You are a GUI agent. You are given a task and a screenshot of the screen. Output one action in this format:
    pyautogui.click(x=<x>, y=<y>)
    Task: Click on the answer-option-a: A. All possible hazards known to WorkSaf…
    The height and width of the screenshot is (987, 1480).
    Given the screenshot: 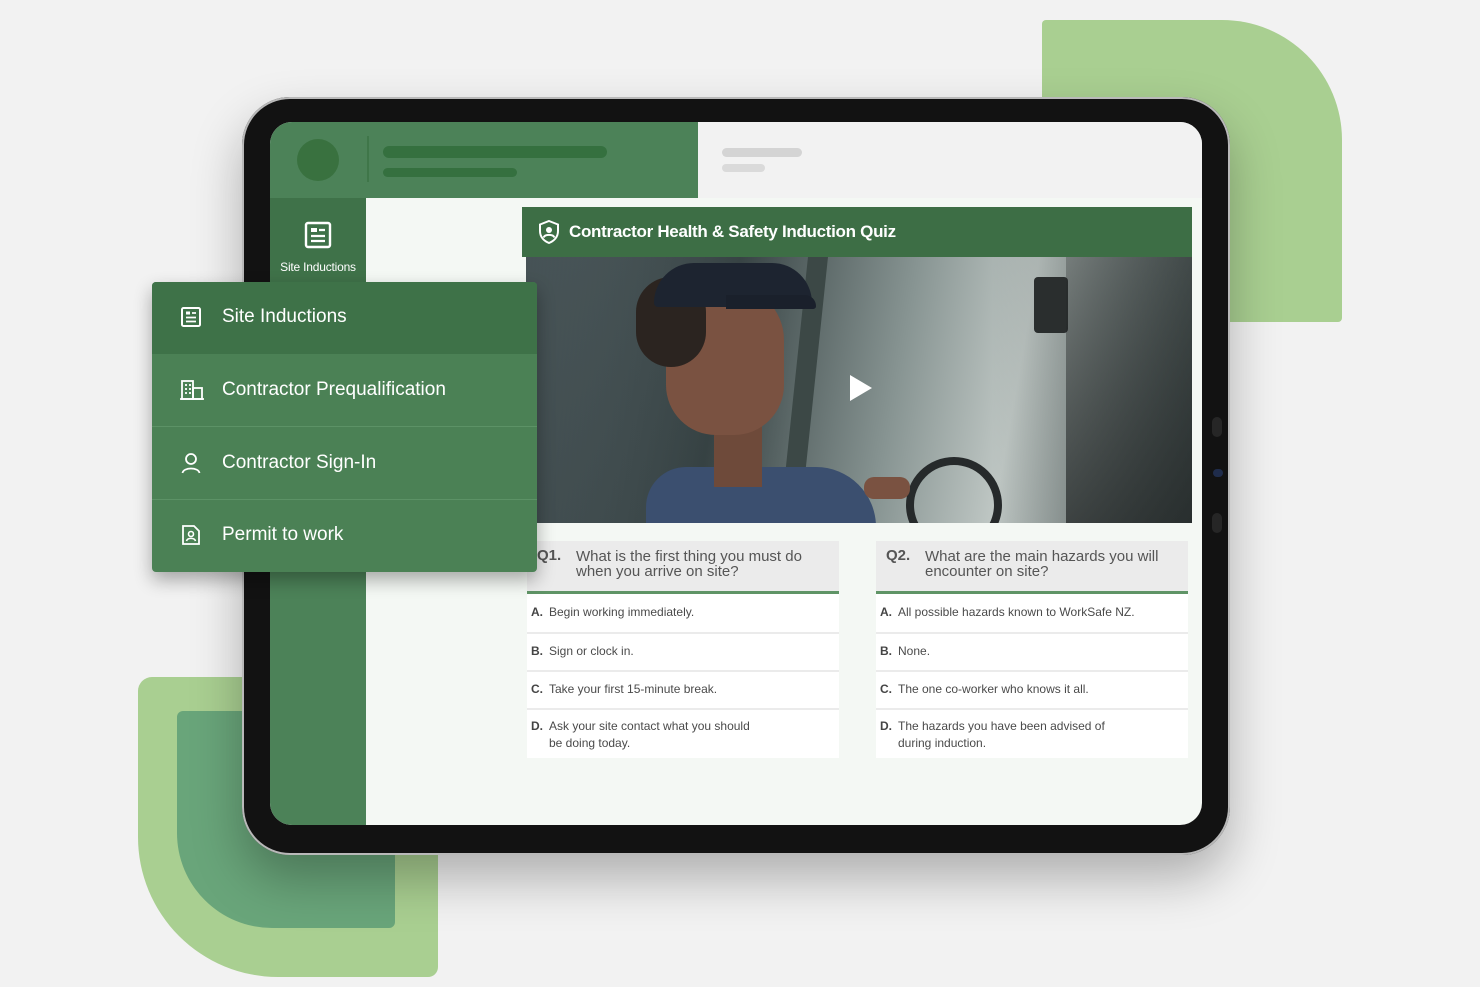 What is the action you would take?
    pyautogui.click(x=1032, y=614)
    